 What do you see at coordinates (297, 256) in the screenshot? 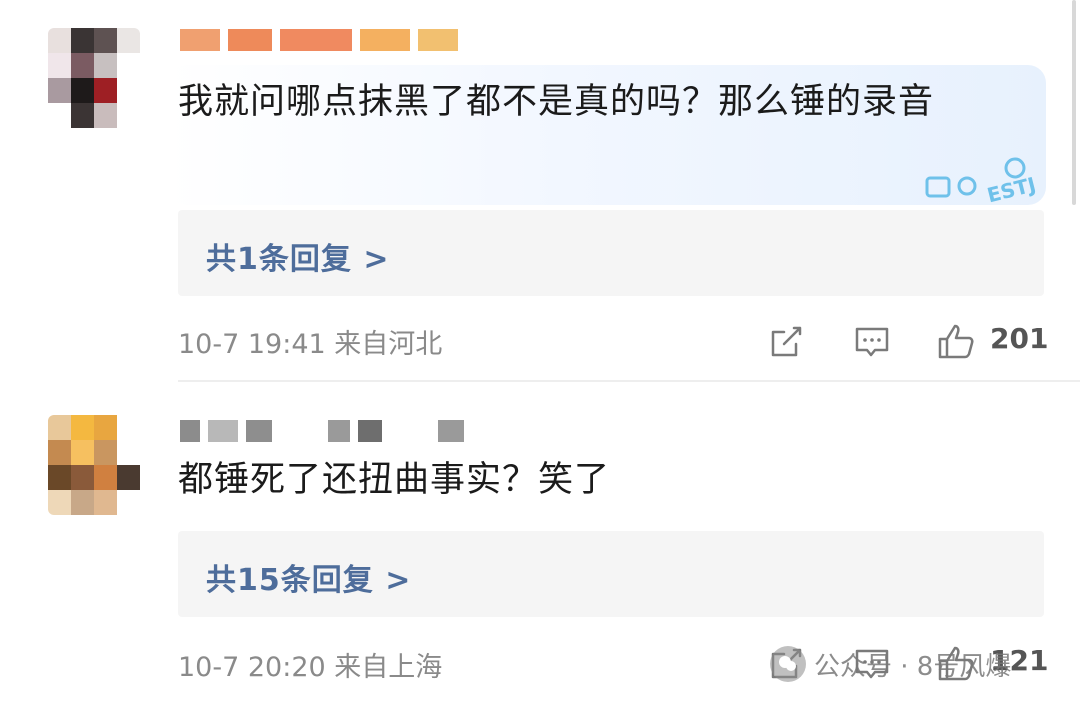
I see `replies-link: 共1条回复 >` at bounding box center [297, 256].